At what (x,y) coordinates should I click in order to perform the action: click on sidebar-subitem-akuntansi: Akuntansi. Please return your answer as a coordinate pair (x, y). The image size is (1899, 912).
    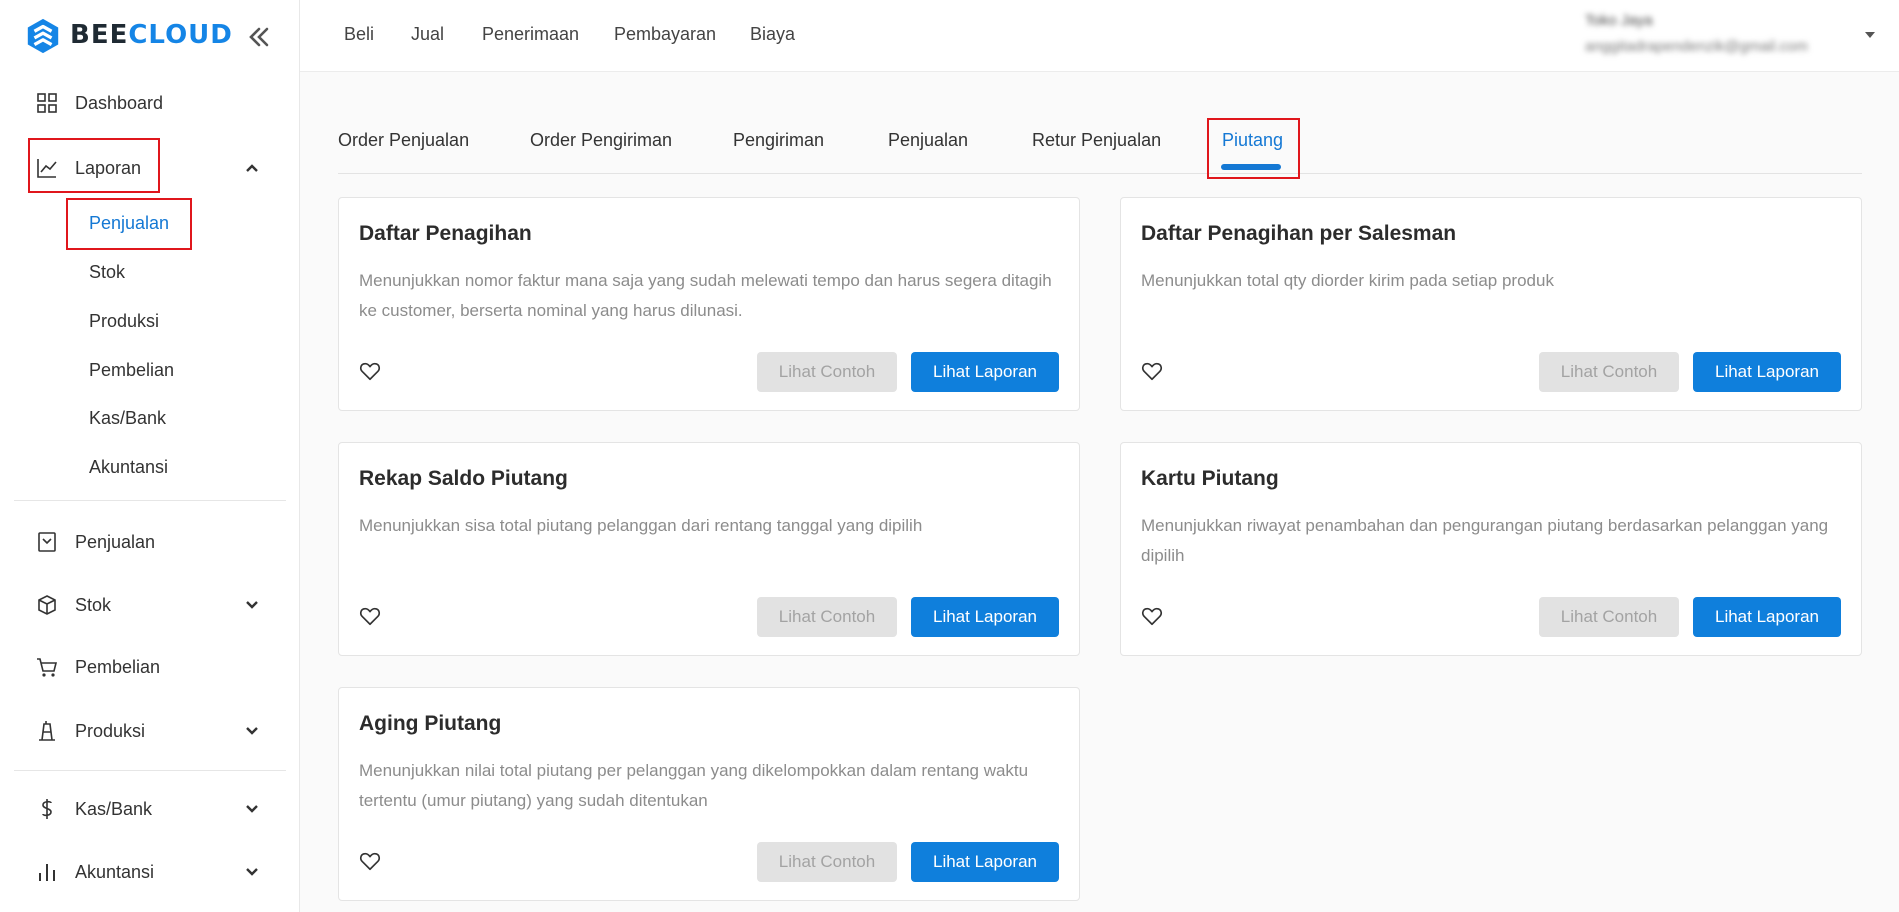
    Looking at the image, I should click on (168, 467).